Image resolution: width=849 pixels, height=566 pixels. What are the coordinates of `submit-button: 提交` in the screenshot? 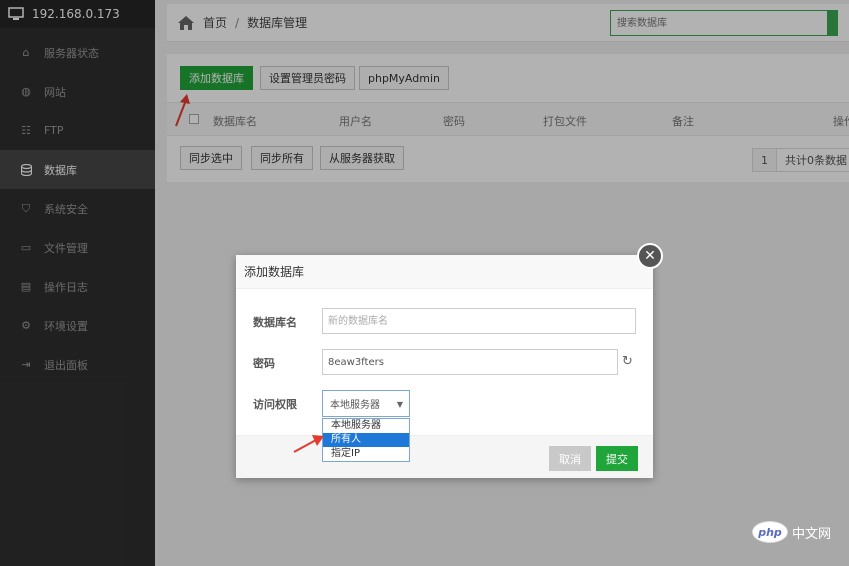 It's located at (617, 458).